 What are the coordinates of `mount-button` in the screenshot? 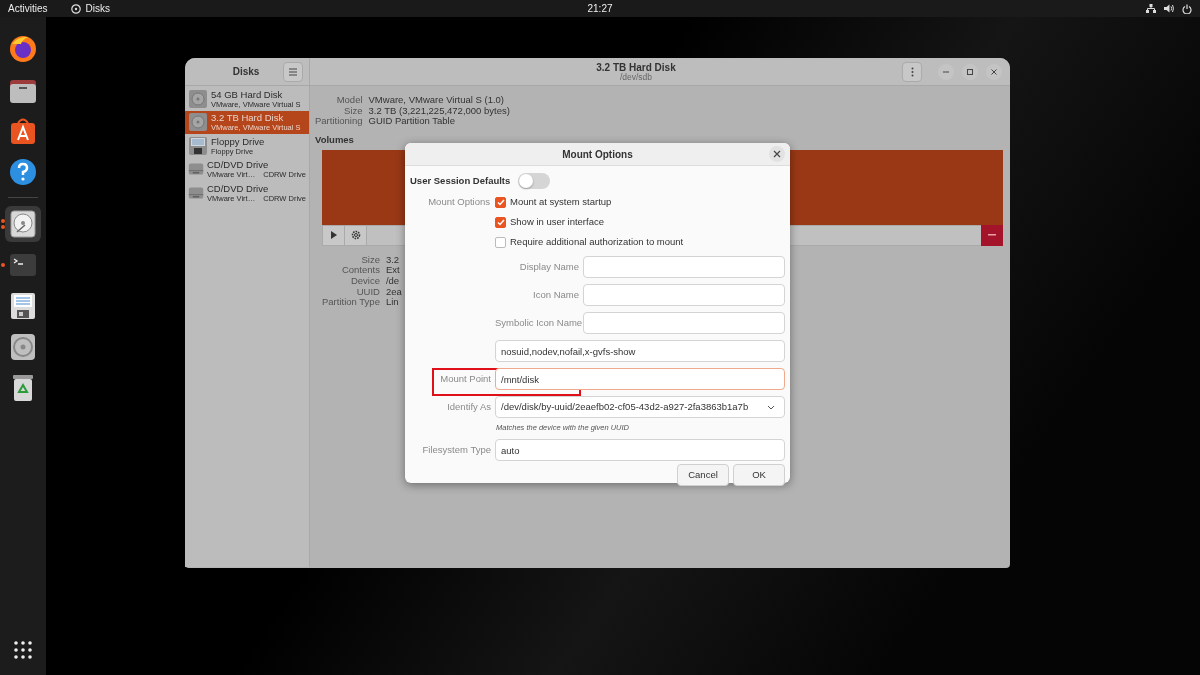 It's located at (334, 235).